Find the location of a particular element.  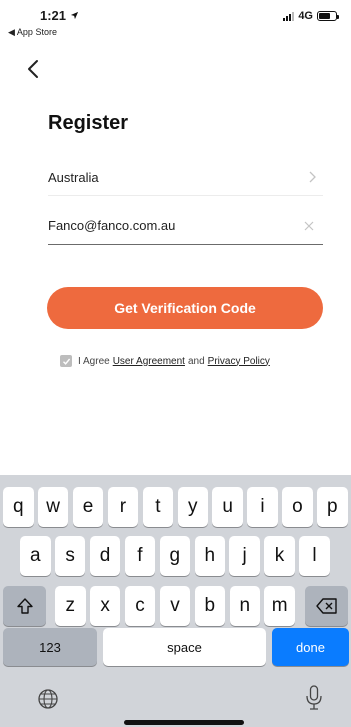

done-key: done is located at coordinates (310, 647).